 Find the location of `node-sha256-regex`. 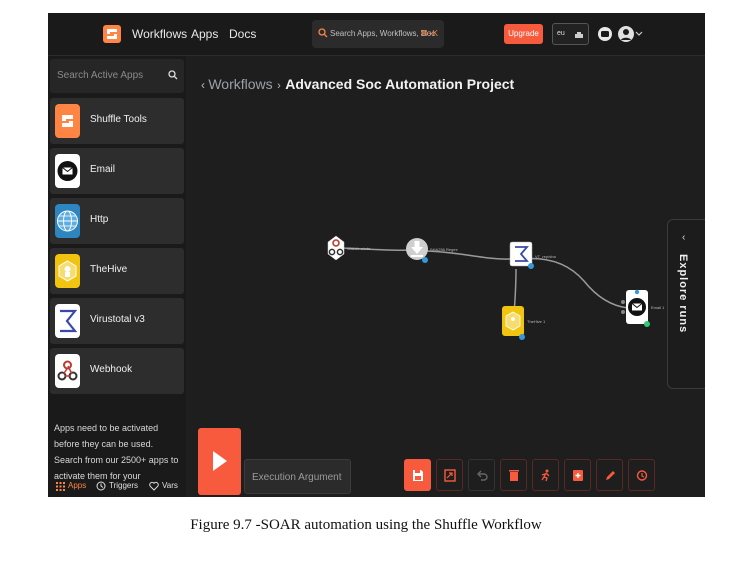

node-sha256-regex is located at coordinates (417, 250).